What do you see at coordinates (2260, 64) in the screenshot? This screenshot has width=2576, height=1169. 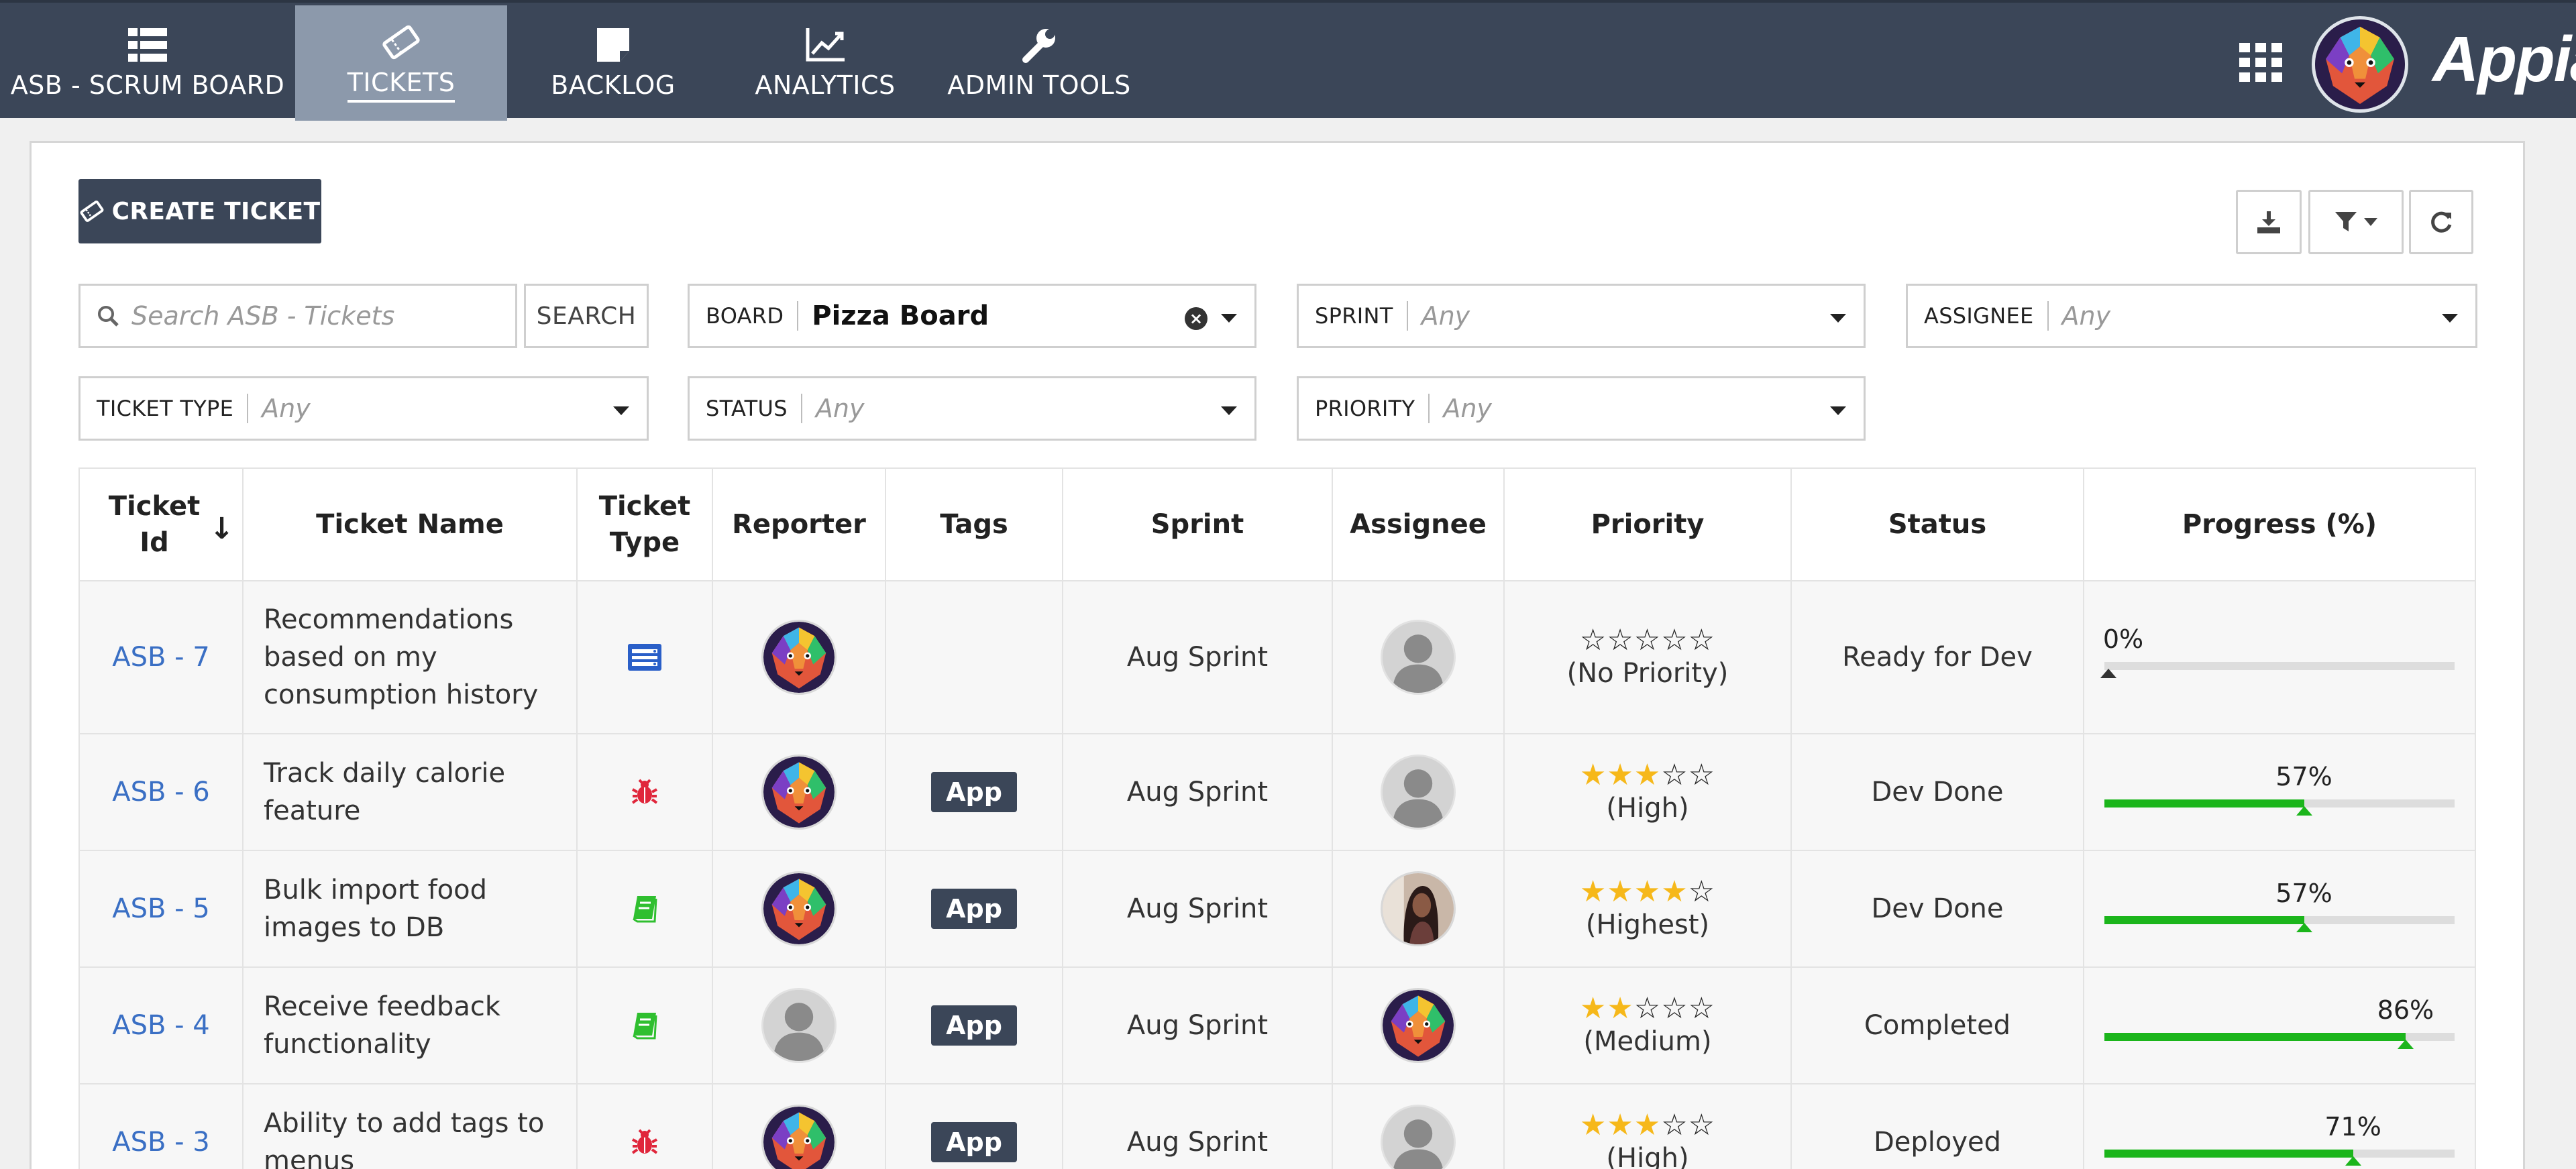 I see `grid-icon` at bounding box center [2260, 64].